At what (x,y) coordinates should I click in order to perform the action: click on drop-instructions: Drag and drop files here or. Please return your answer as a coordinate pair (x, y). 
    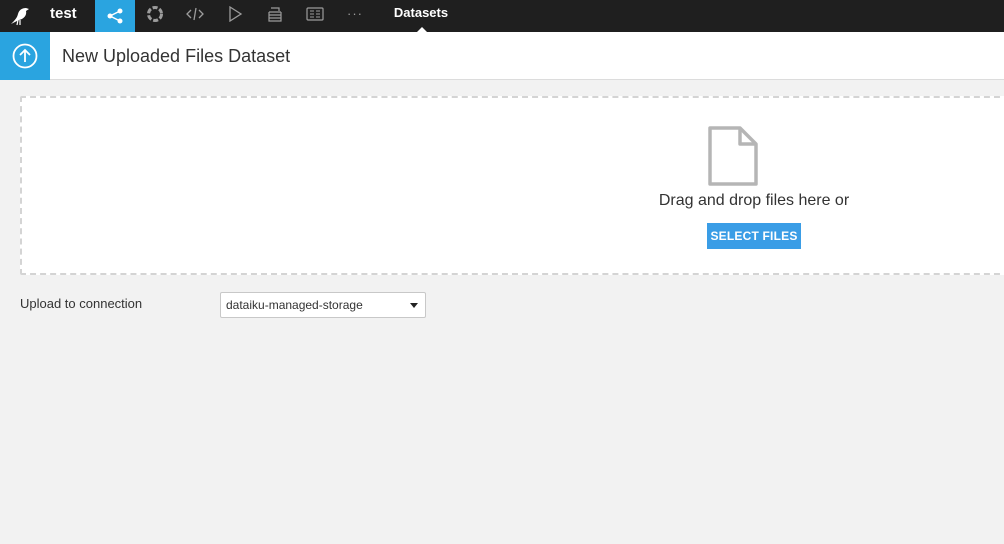
    Looking at the image, I should click on (754, 200).